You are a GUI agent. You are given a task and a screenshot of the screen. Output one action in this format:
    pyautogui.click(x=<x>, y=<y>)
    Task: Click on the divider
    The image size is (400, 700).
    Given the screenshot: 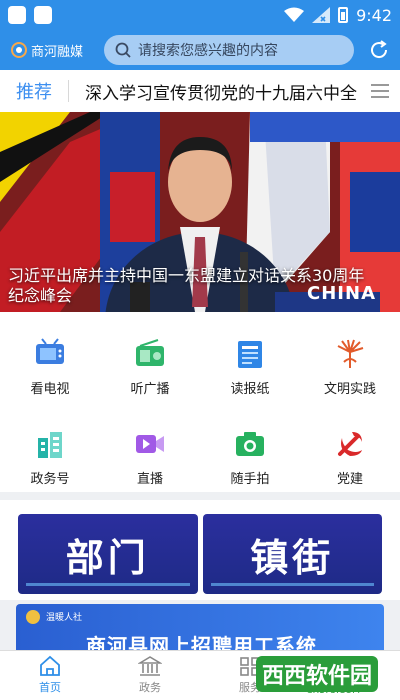 What is the action you would take?
    pyautogui.click(x=68, y=91)
    